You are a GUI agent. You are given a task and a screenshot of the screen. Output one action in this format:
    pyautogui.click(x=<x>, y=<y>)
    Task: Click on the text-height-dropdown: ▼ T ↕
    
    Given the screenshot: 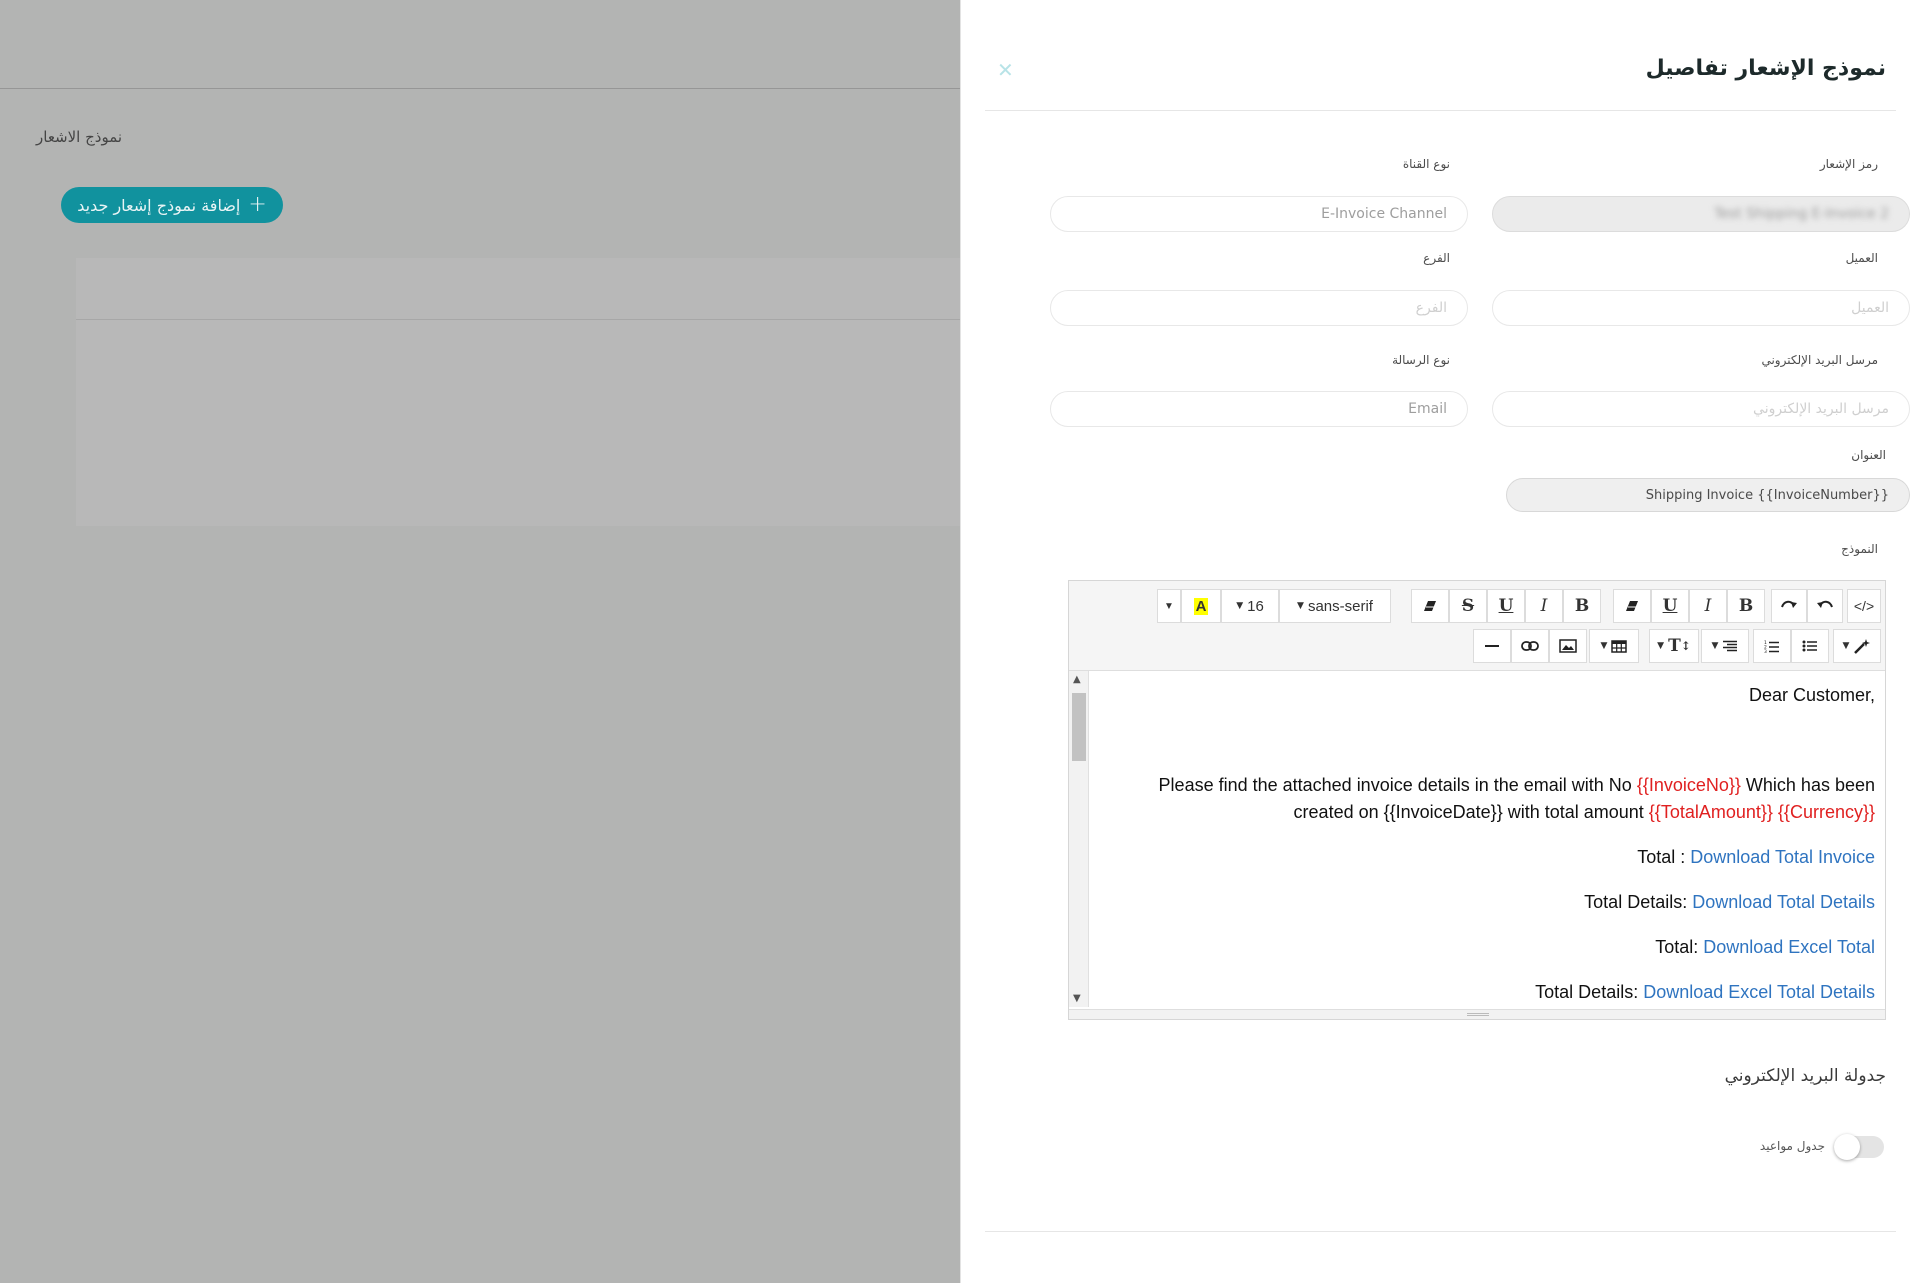 What is the action you would take?
    pyautogui.click(x=1674, y=646)
    